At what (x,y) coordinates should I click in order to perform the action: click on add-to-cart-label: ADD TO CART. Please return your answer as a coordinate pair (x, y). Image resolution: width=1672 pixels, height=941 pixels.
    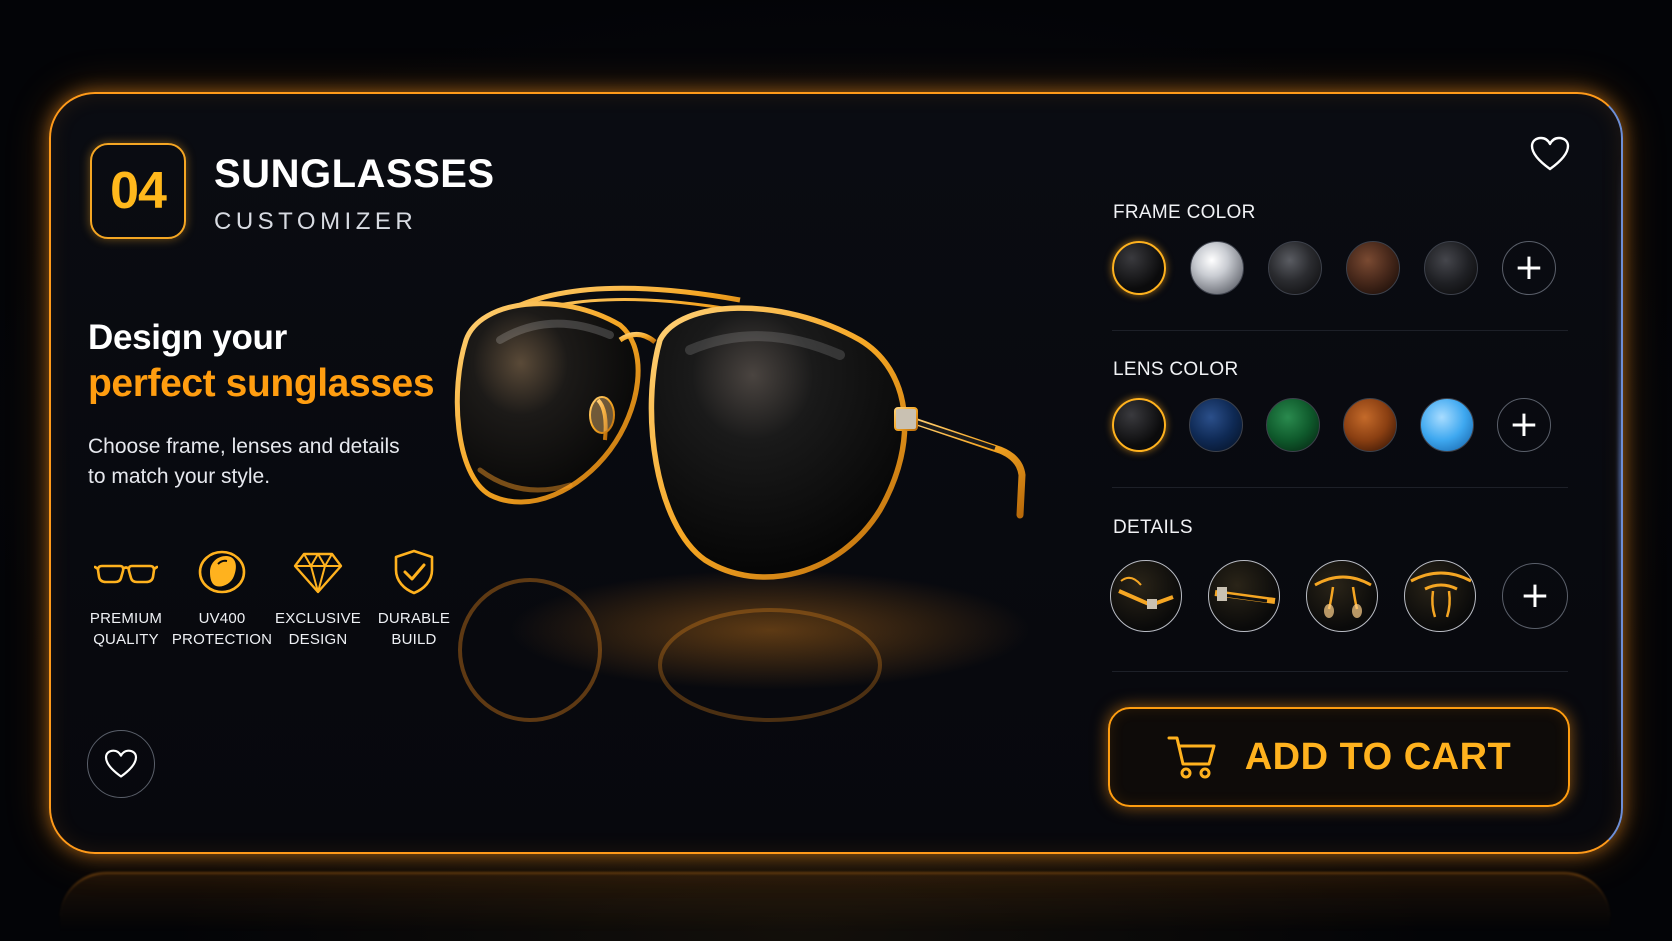
    Looking at the image, I should click on (1378, 756).